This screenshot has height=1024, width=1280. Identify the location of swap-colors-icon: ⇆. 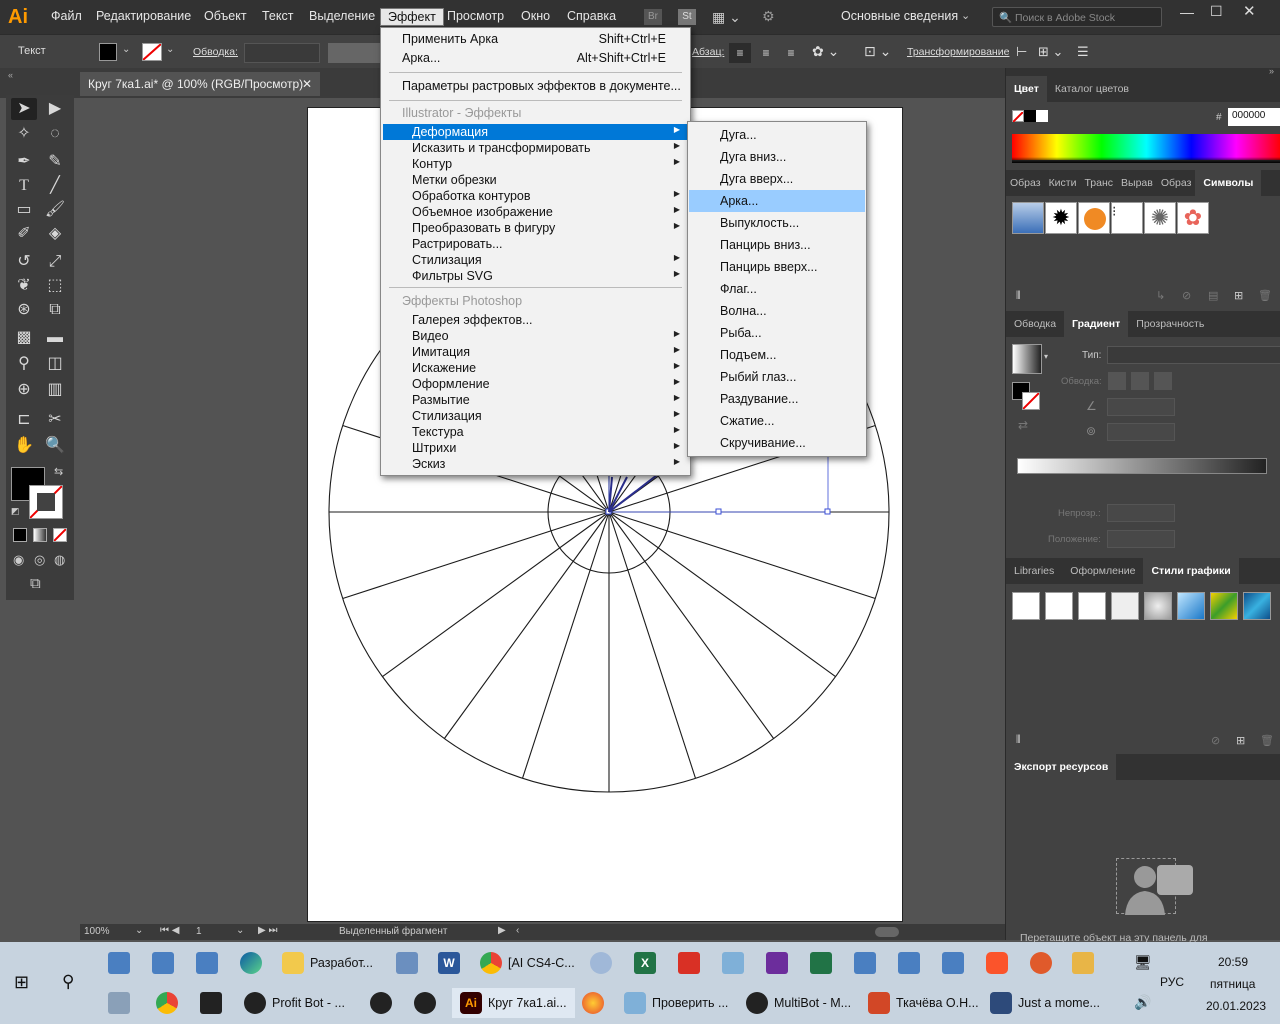
(58, 471).